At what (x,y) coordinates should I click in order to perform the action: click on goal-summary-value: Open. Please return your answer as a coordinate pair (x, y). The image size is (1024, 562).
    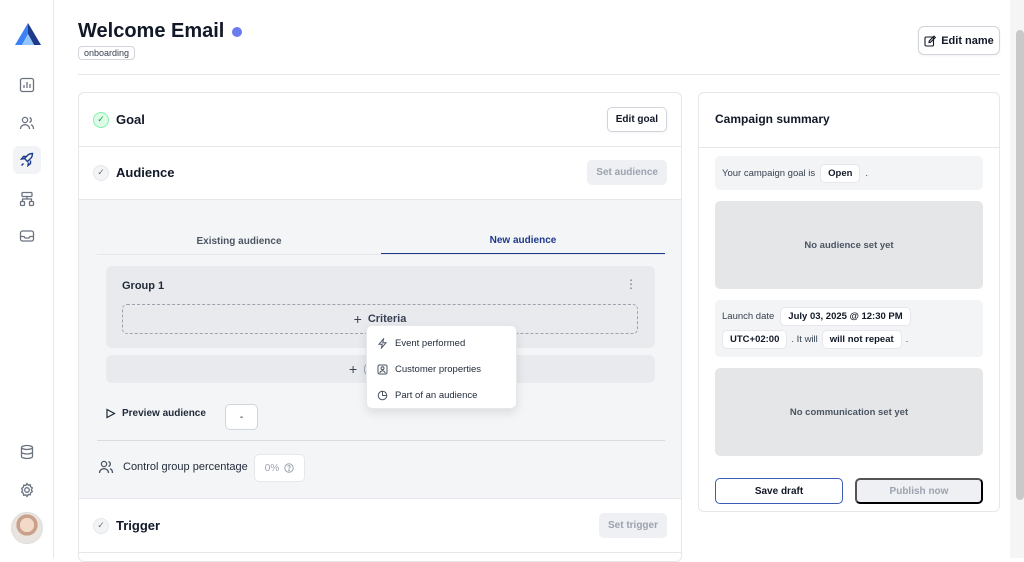
    Looking at the image, I should click on (840, 173).